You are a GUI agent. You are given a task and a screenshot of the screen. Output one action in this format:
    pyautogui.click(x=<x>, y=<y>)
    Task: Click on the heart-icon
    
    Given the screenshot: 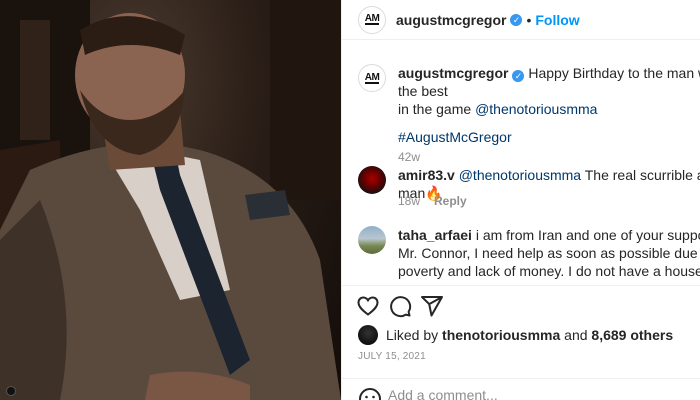 What is the action you would take?
    pyautogui.click(x=368, y=306)
    